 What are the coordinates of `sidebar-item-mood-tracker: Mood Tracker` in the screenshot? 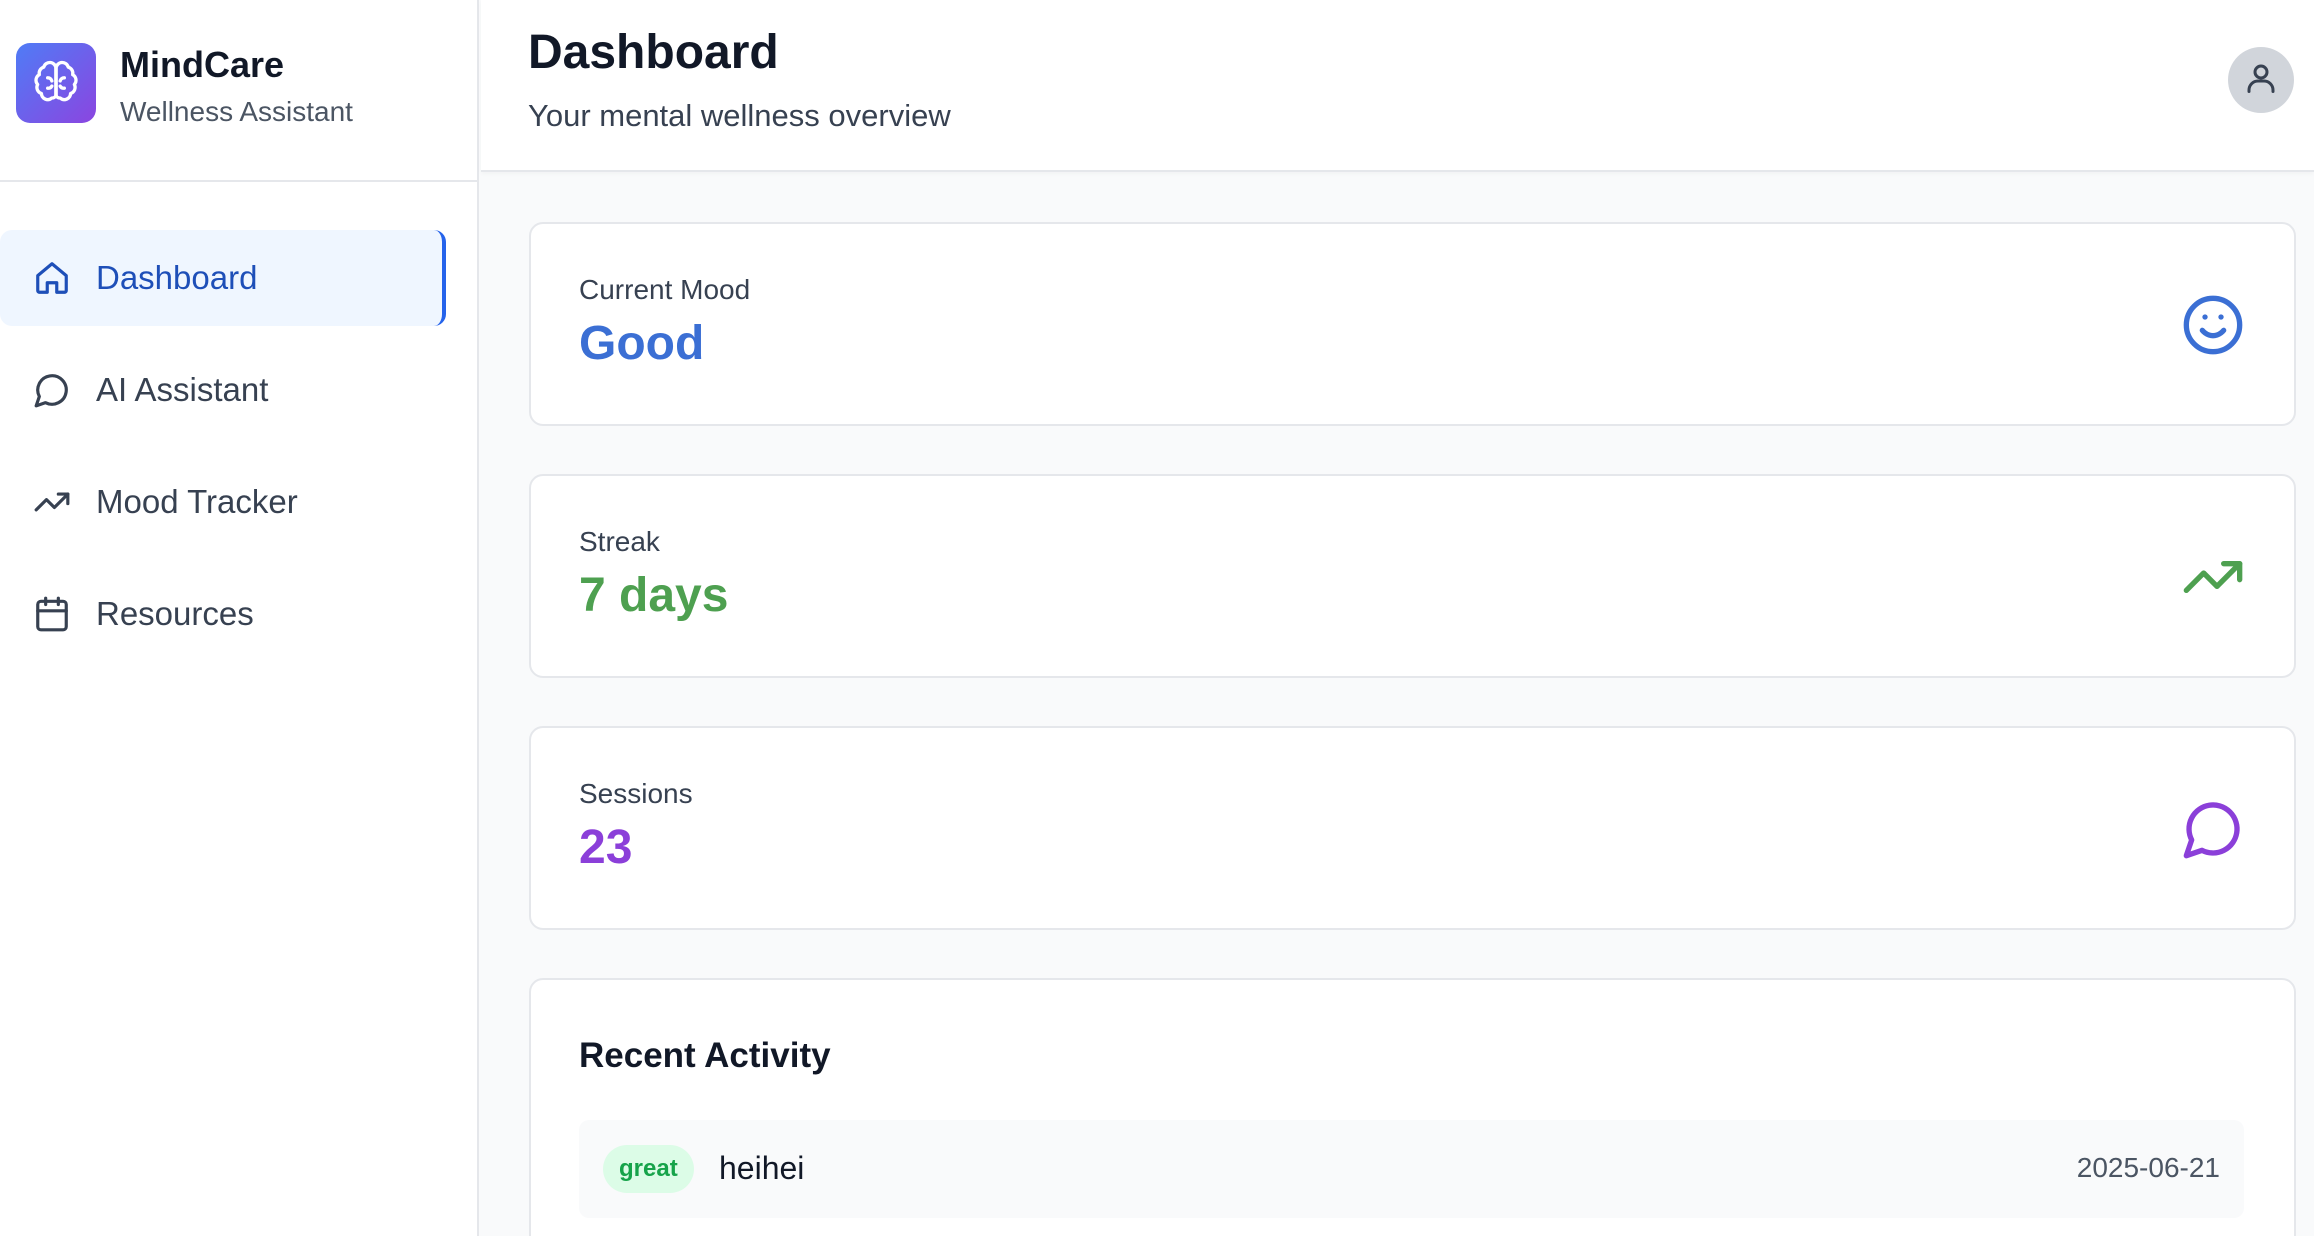 It's located at (223, 502).